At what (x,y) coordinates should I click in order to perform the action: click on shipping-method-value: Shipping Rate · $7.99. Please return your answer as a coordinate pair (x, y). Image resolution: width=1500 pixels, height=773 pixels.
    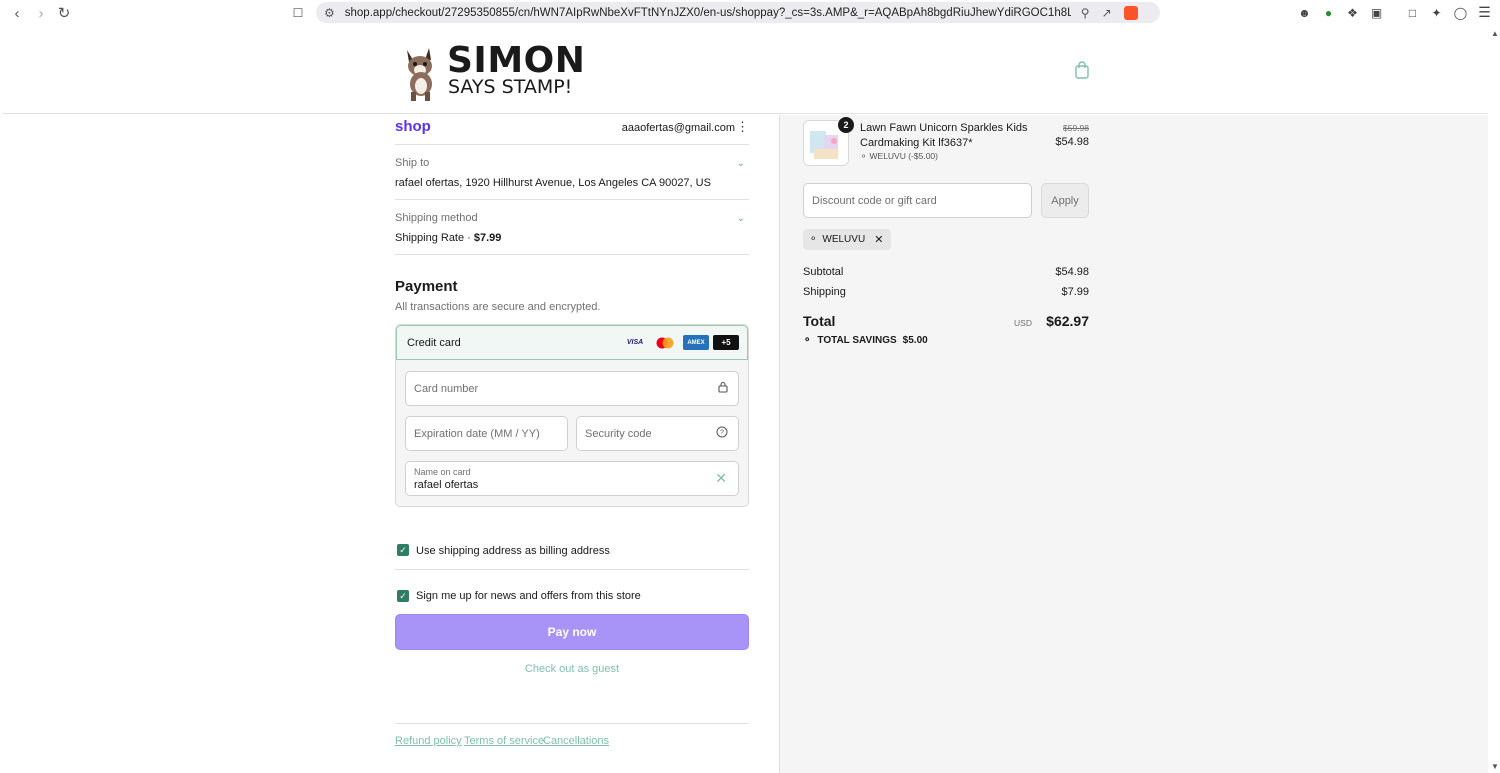
    Looking at the image, I should click on (448, 238).